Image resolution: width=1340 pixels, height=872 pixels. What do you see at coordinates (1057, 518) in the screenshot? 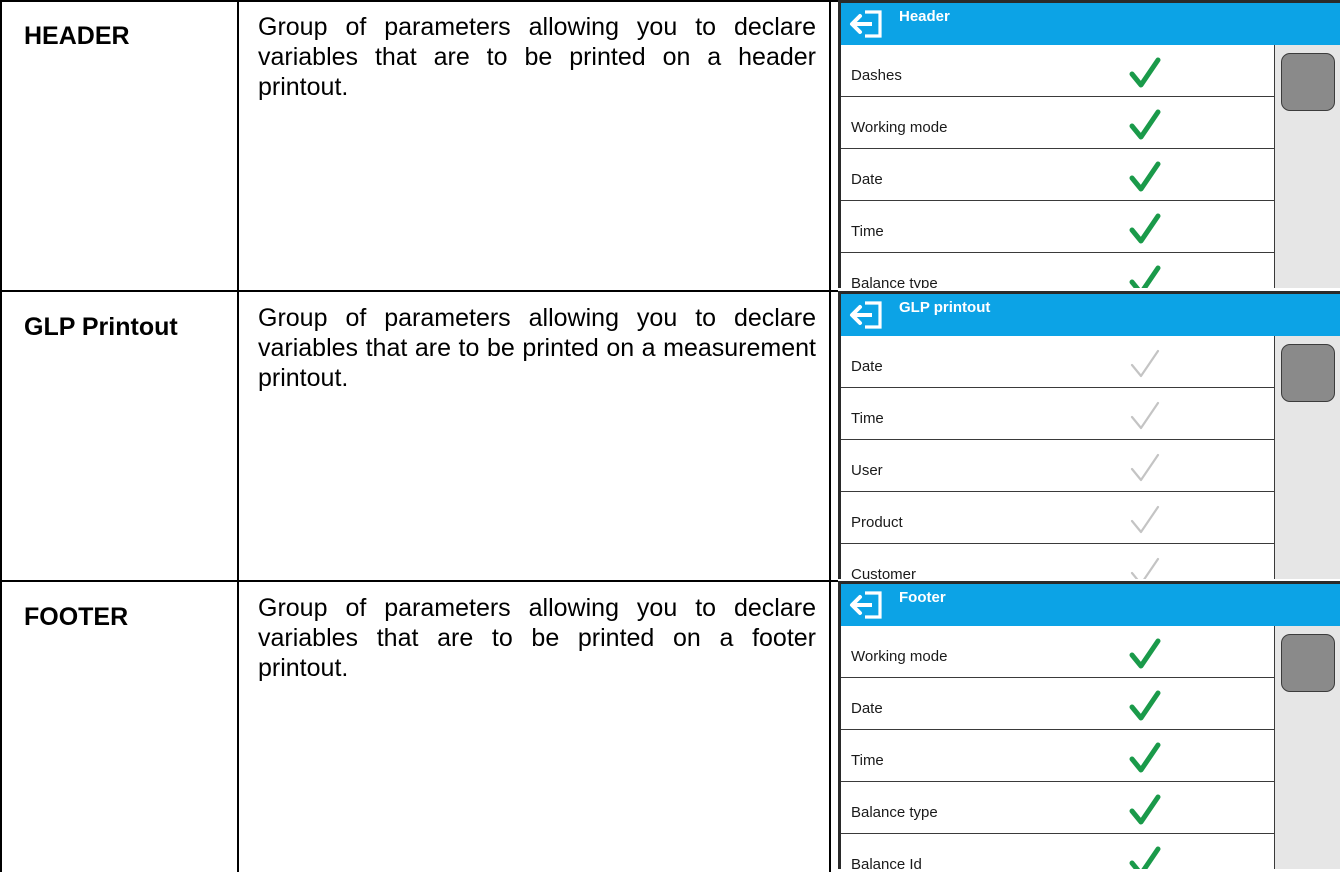
I see `list-item: Product` at bounding box center [1057, 518].